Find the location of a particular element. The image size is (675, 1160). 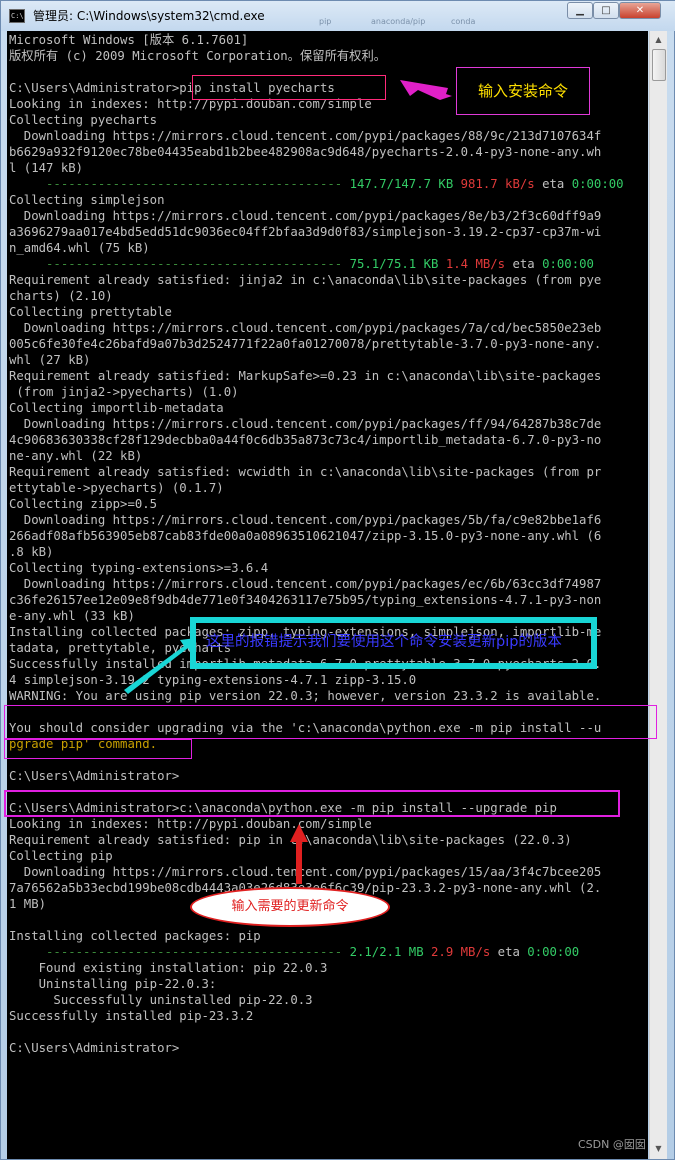

console-line: e-any.whl (33 kB) is located at coordinates (72, 616).